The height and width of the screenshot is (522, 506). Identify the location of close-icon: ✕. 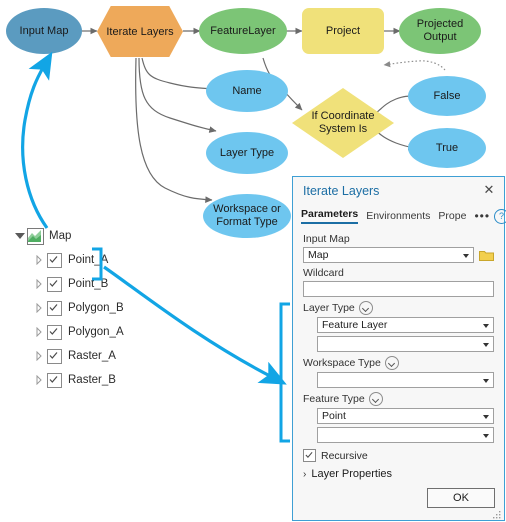
(489, 190).